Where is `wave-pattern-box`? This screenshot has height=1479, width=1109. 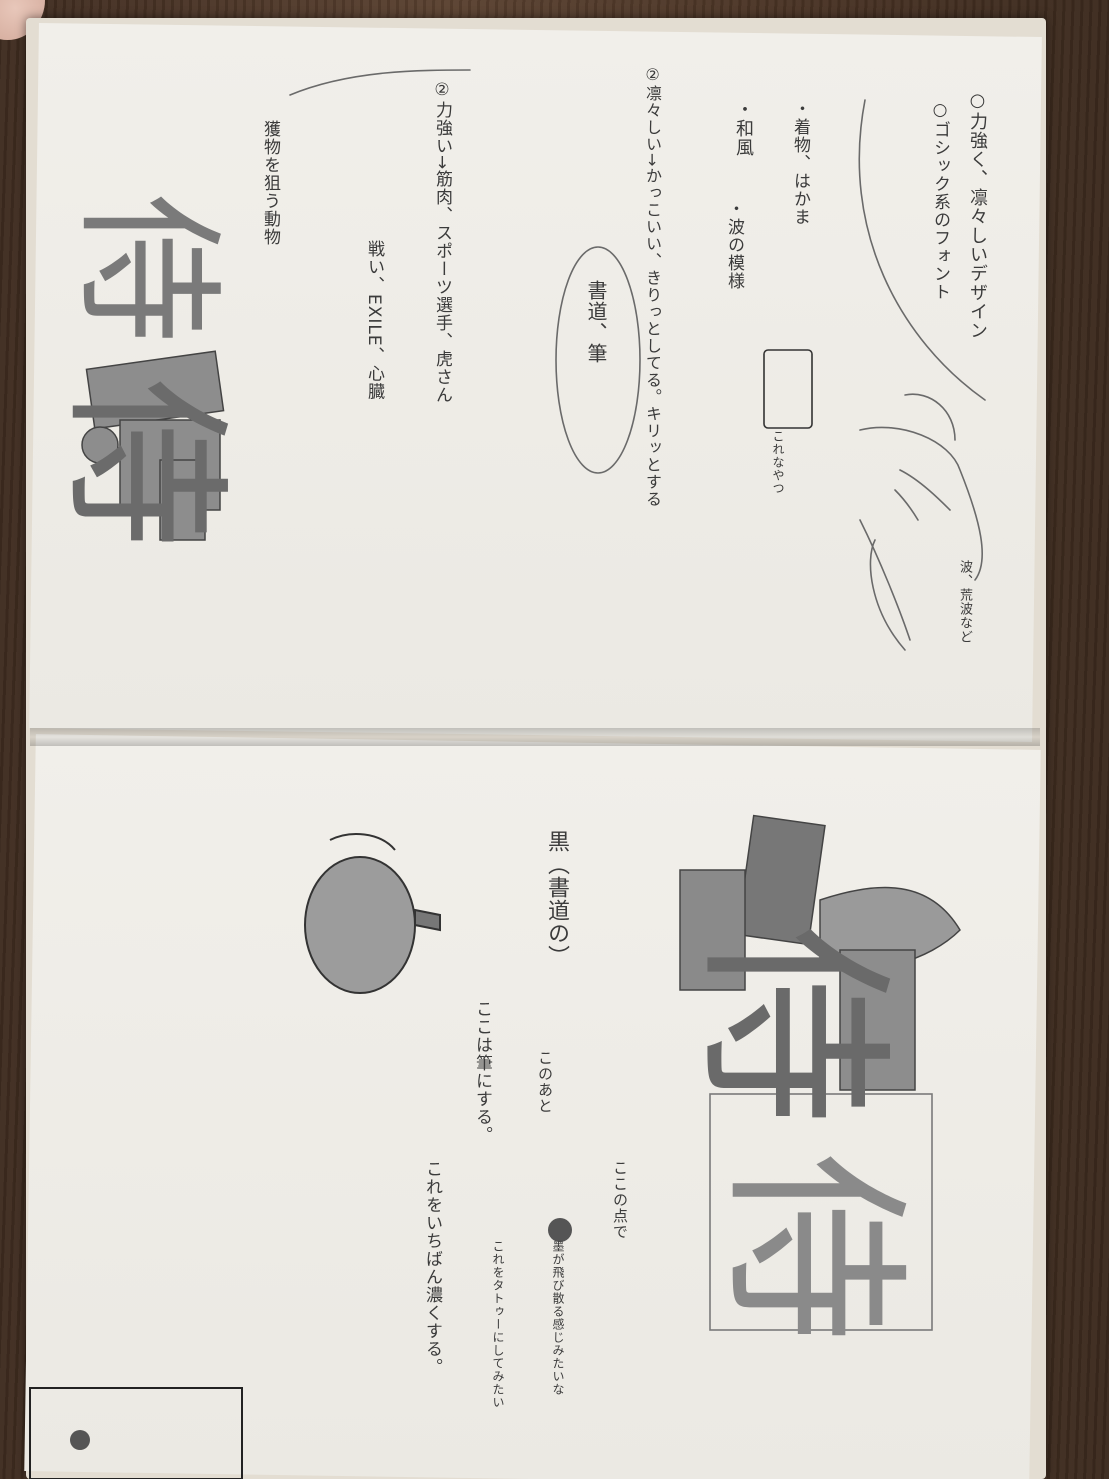 wave-pattern-box is located at coordinates (788, 389).